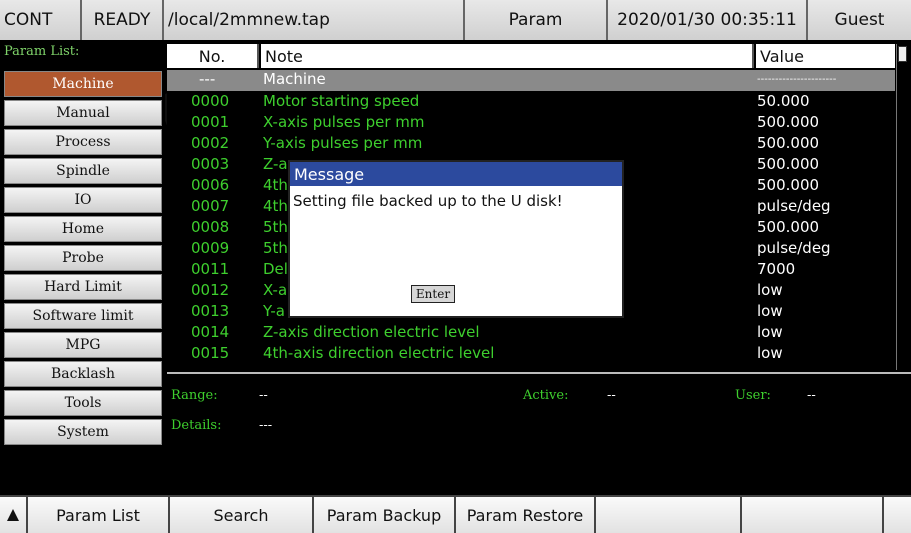  What do you see at coordinates (433, 294) in the screenshot?
I see `enter-button: Enter` at bounding box center [433, 294].